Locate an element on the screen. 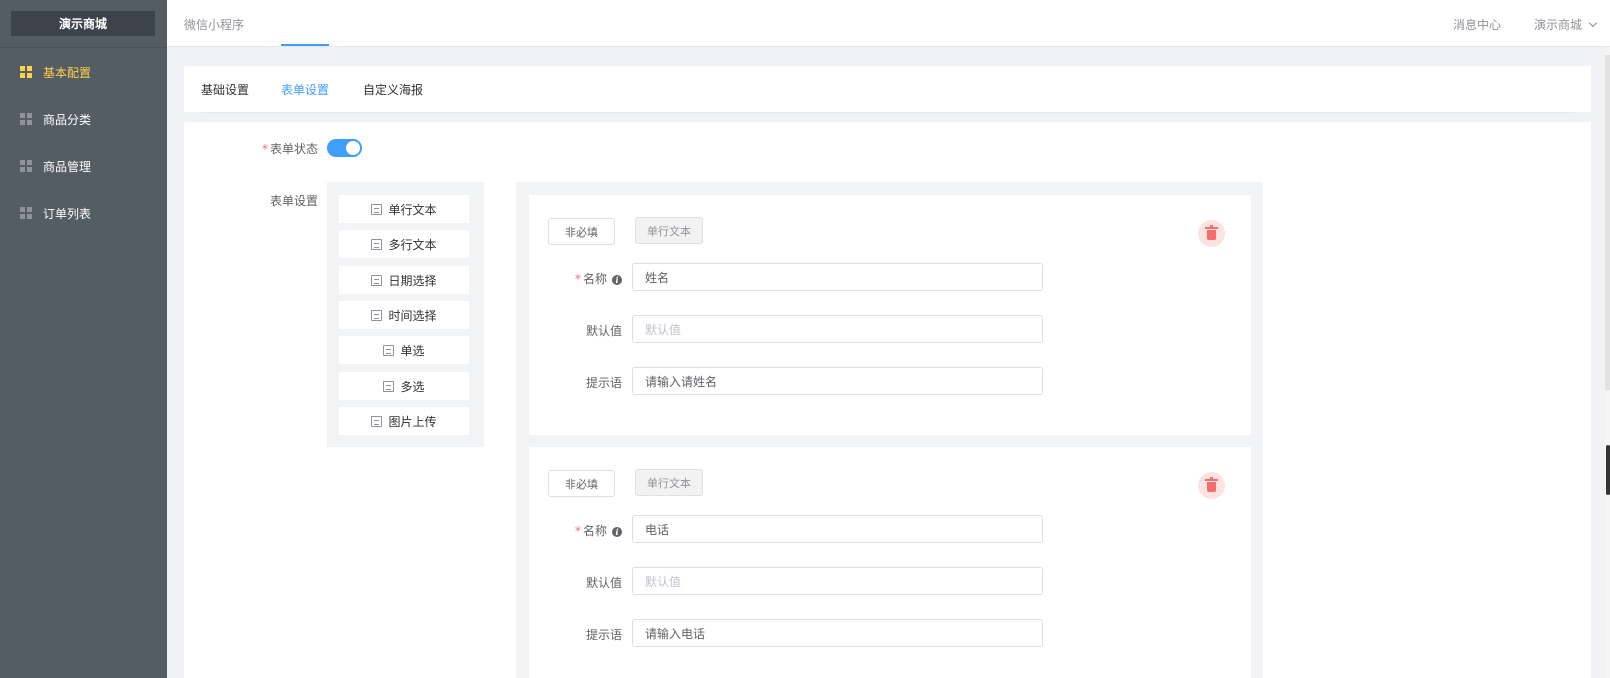  palette-item-time: 时间选择 is located at coordinates (404, 315).